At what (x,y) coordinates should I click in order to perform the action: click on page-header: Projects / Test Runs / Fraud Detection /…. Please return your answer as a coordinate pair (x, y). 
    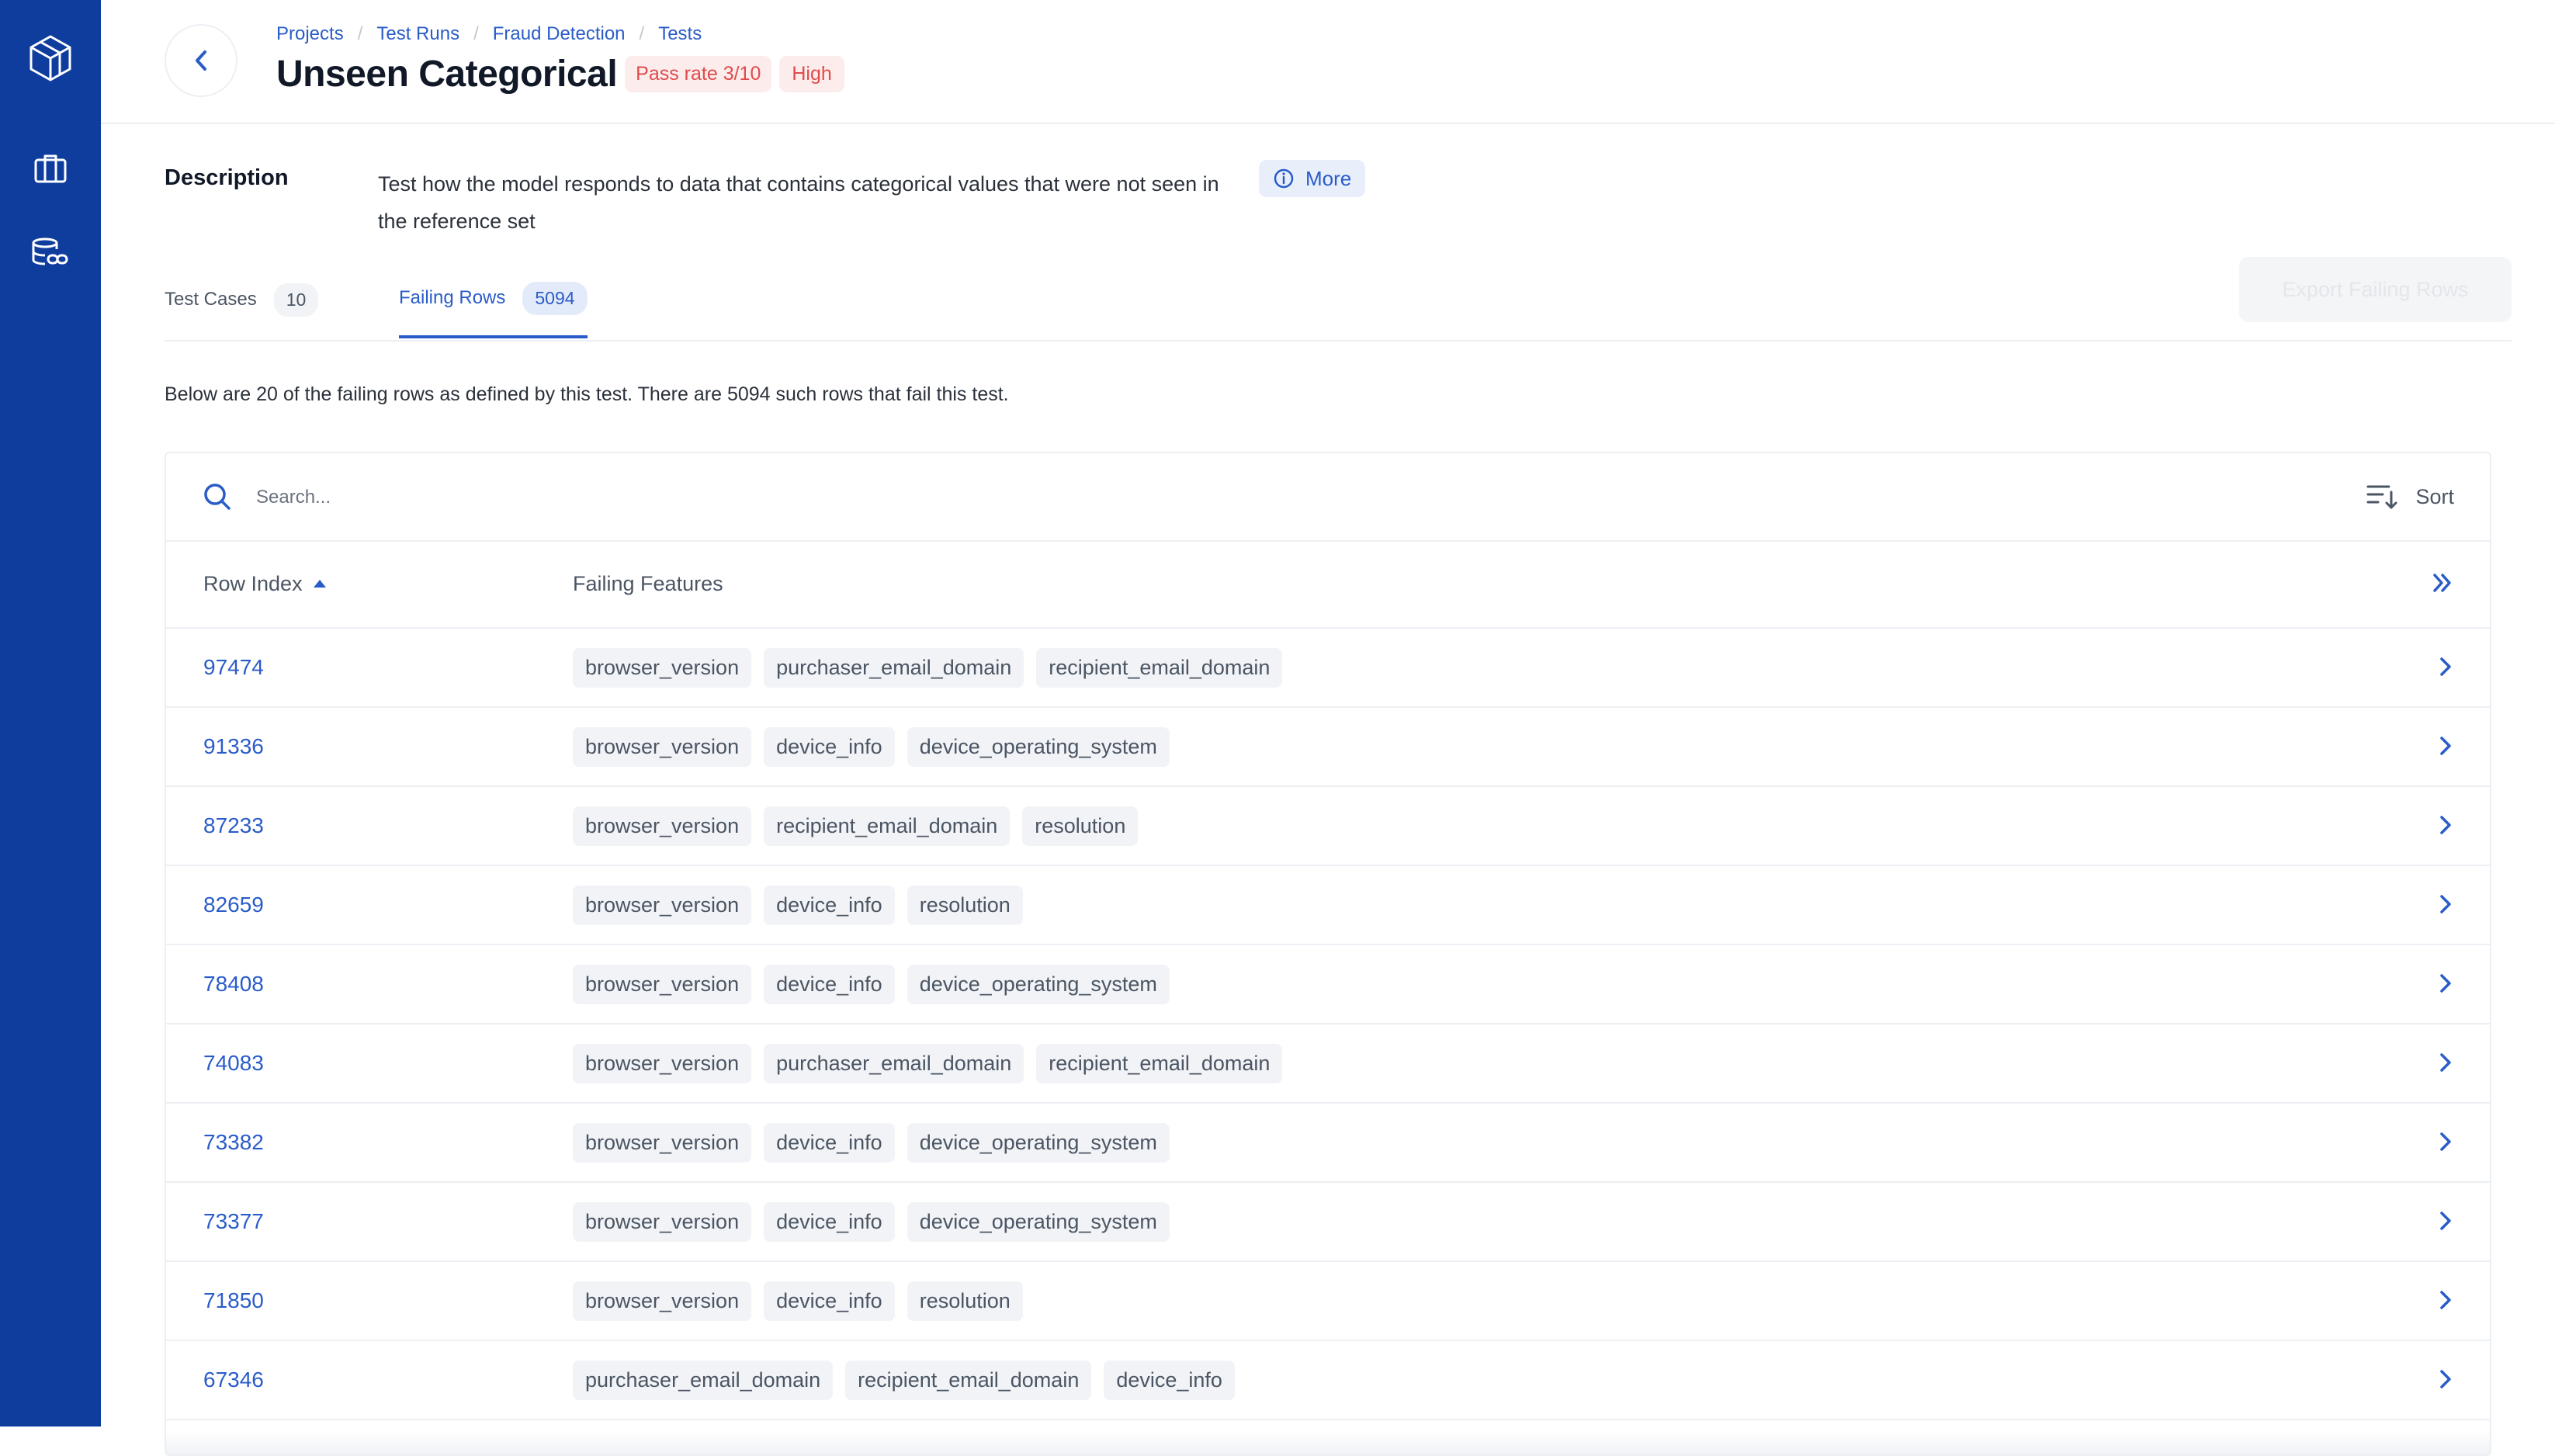
    Looking at the image, I should click on (1328, 62).